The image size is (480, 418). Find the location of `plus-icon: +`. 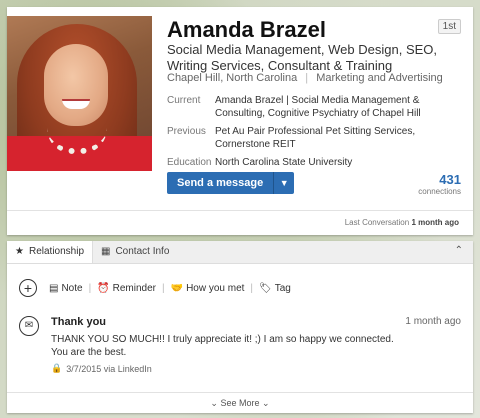

plus-icon: + is located at coordinates (28, 288).